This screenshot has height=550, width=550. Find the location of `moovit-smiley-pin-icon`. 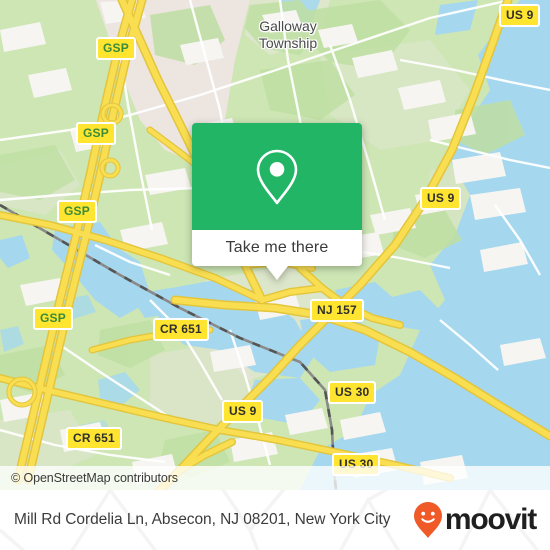

moovit-smiley-pin-icon is located at coordinates (427, 520).